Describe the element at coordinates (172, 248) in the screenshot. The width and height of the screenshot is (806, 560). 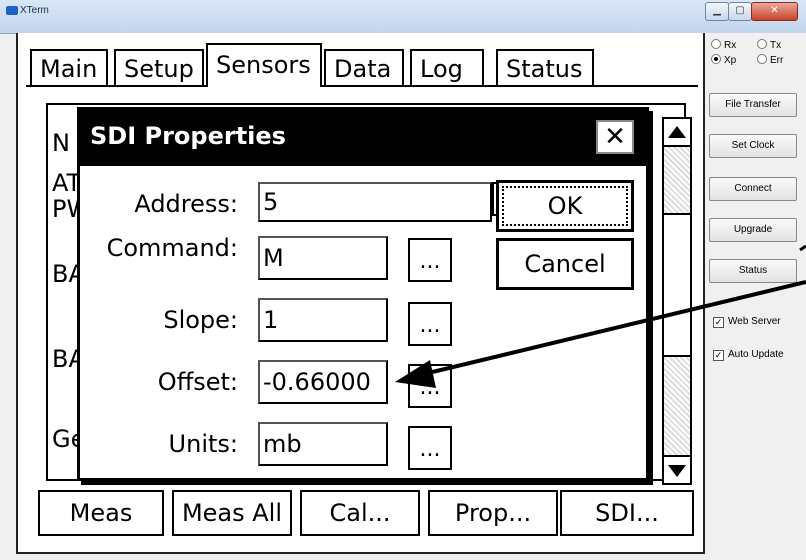
I see `command-label: Command:` at that location.